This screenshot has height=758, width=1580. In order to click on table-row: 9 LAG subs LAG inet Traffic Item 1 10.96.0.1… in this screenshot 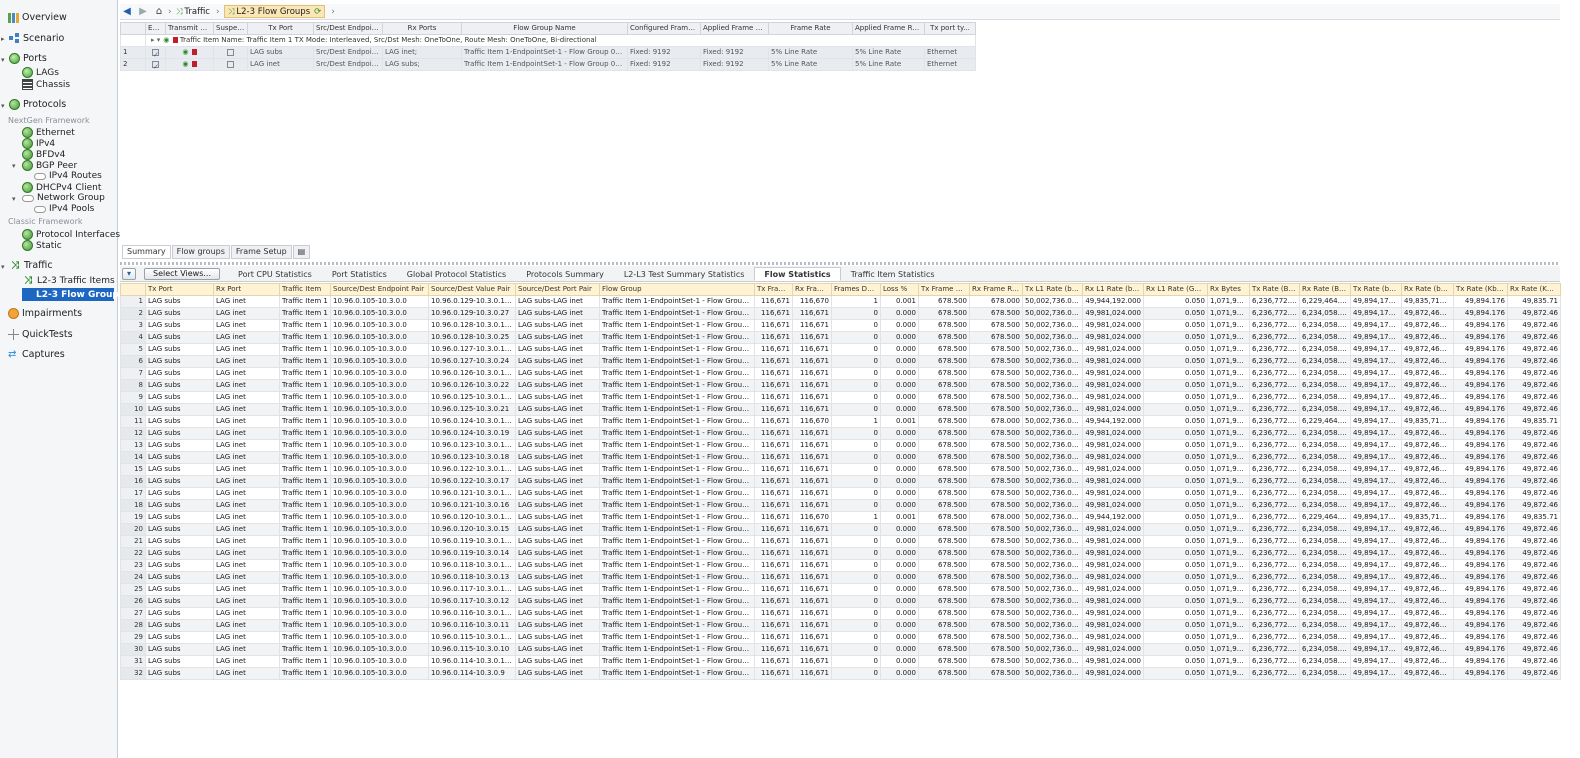, I will do `click(840, 397)`.